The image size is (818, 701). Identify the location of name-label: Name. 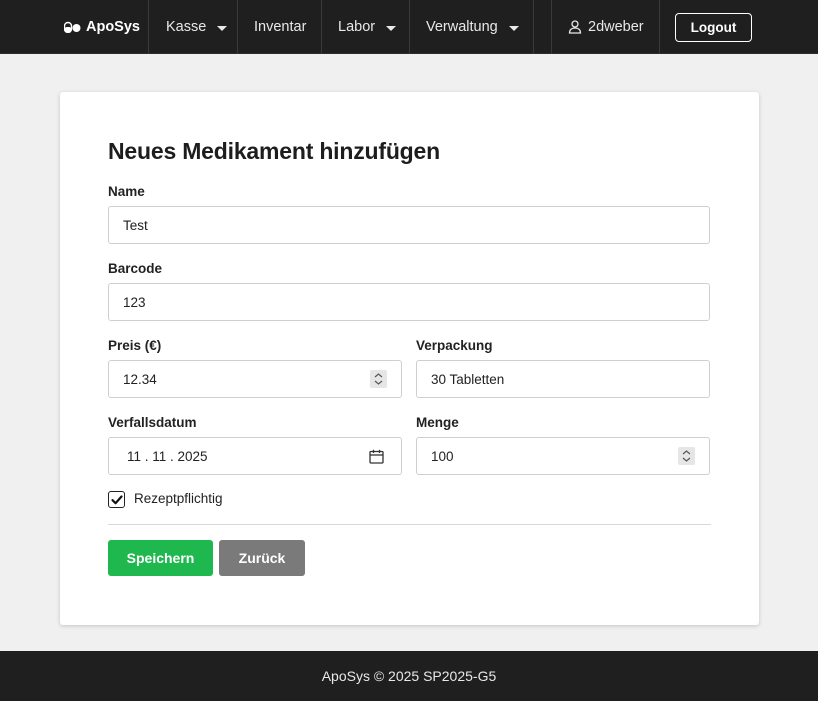
(126, 191).